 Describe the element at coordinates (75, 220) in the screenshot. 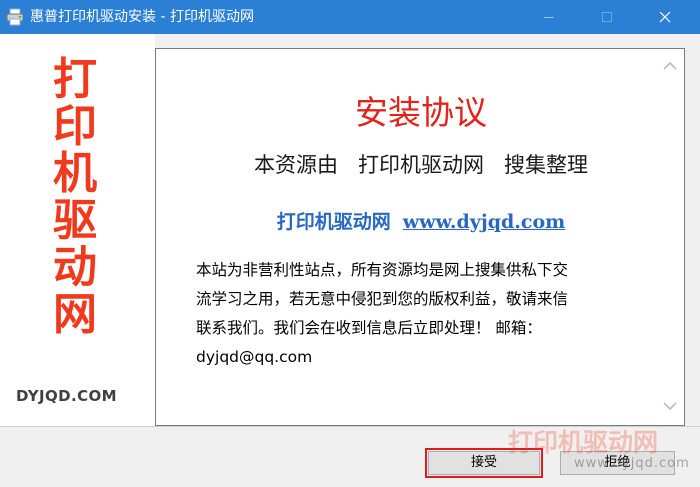

I see `brand-char: 驱` at that location.